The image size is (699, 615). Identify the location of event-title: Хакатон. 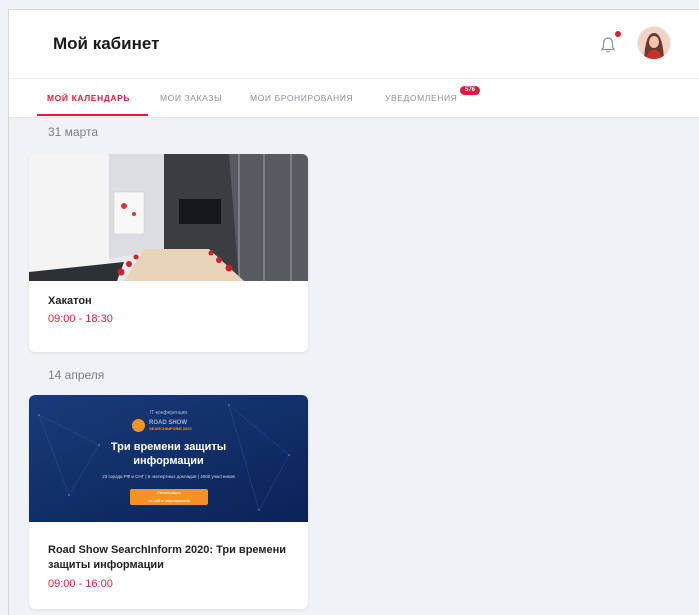
(70, 301).